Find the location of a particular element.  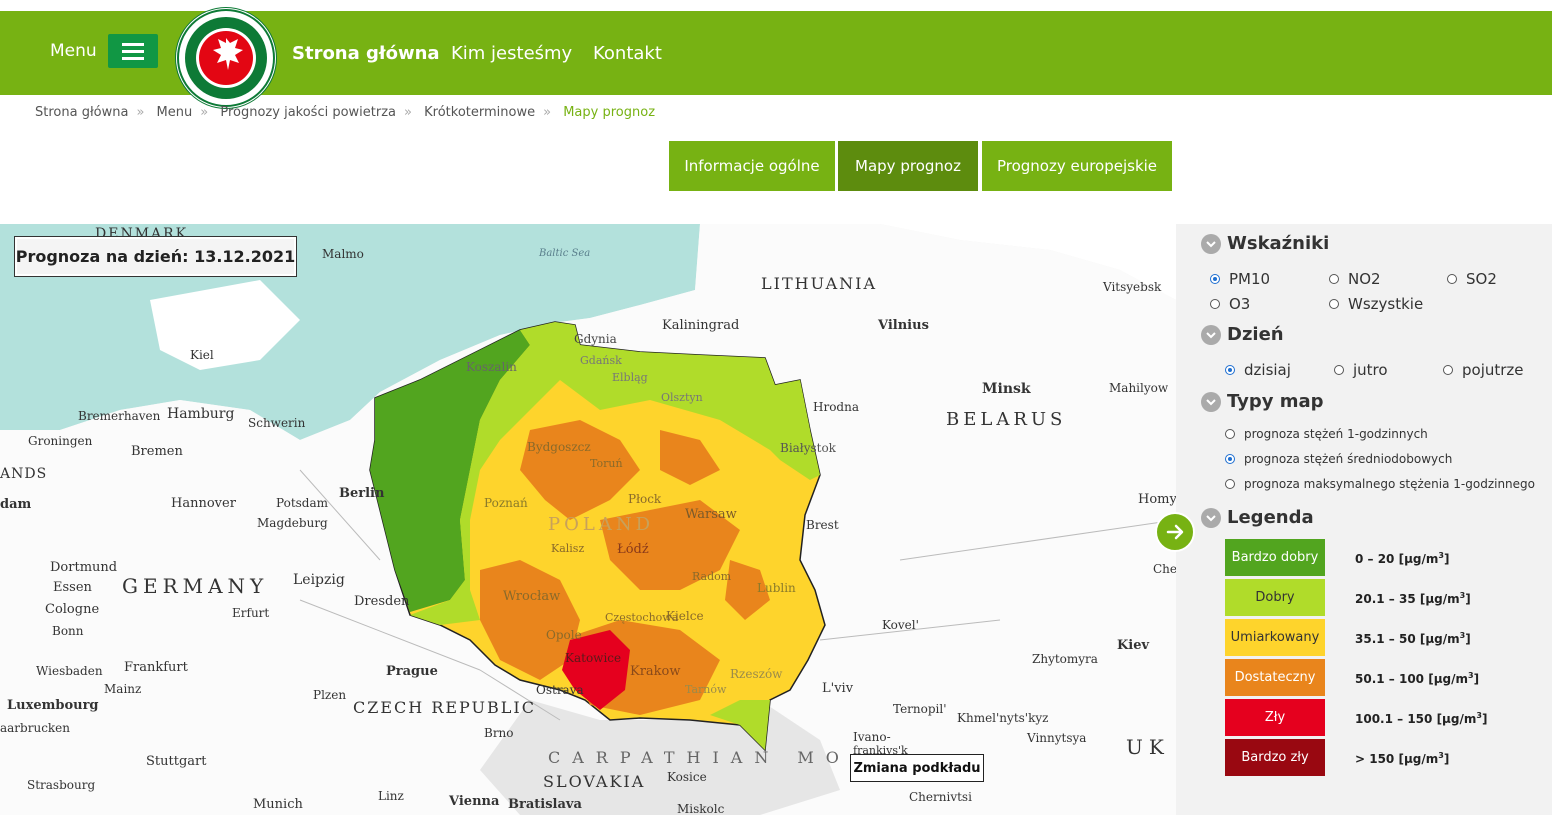

indicators-section-header: Wskaźniki is located at coordinates (1265, 243).